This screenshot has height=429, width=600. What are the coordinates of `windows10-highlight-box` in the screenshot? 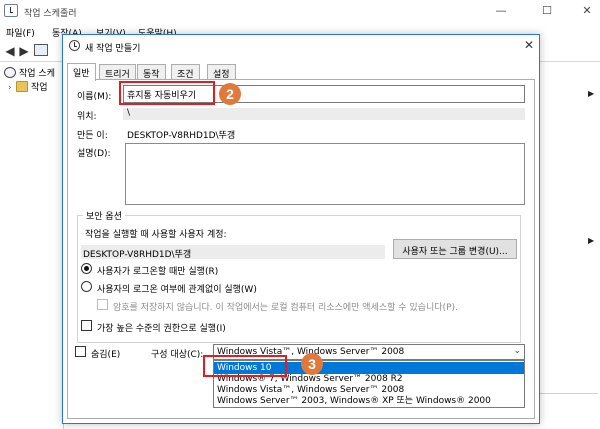 It's located at (245, 366).